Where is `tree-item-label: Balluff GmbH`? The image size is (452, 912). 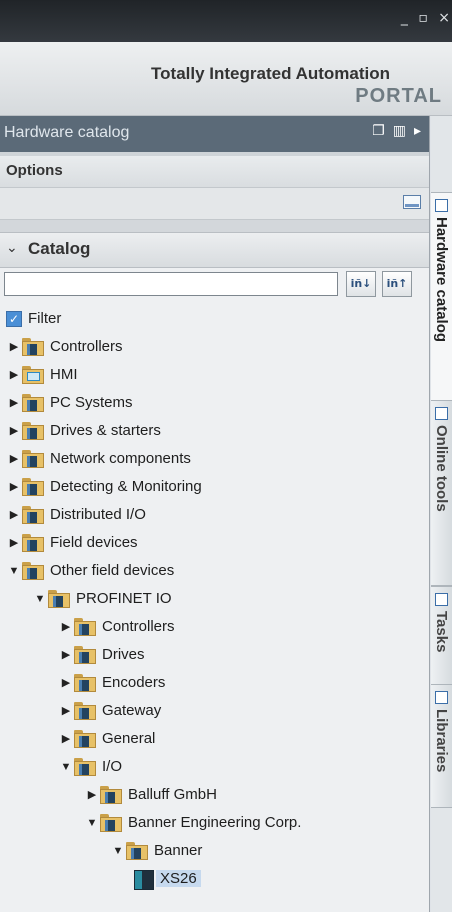 tree-item-label: Balluff GmbH is located at coordinates (172, 794).